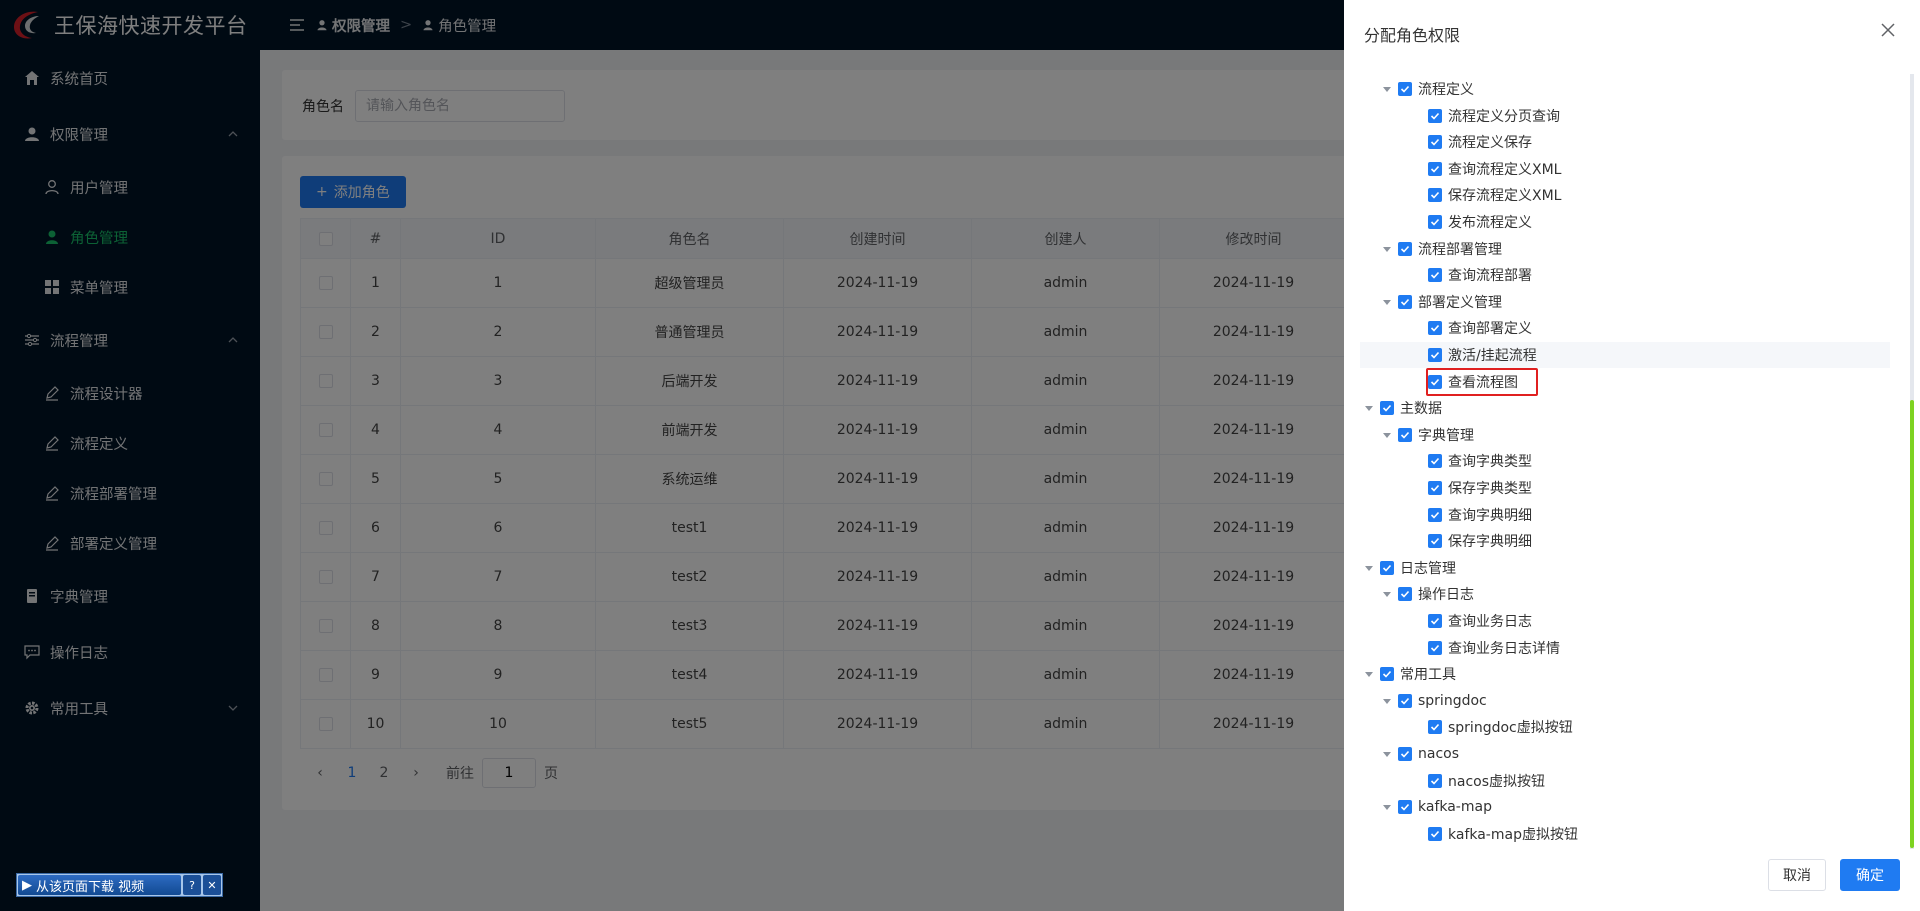 The width and height of the screenshot is (1920, 911). Describe the element at coordinates (1420, 754) in the screenshot. I see `tree-node: nacos` at that location.